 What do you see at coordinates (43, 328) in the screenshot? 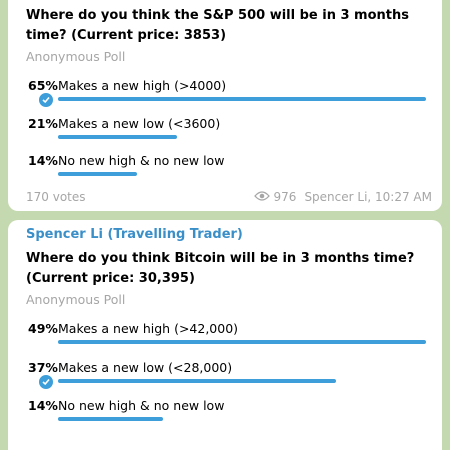
I see `option-percent: 49%` at bounding box center [43, 328].